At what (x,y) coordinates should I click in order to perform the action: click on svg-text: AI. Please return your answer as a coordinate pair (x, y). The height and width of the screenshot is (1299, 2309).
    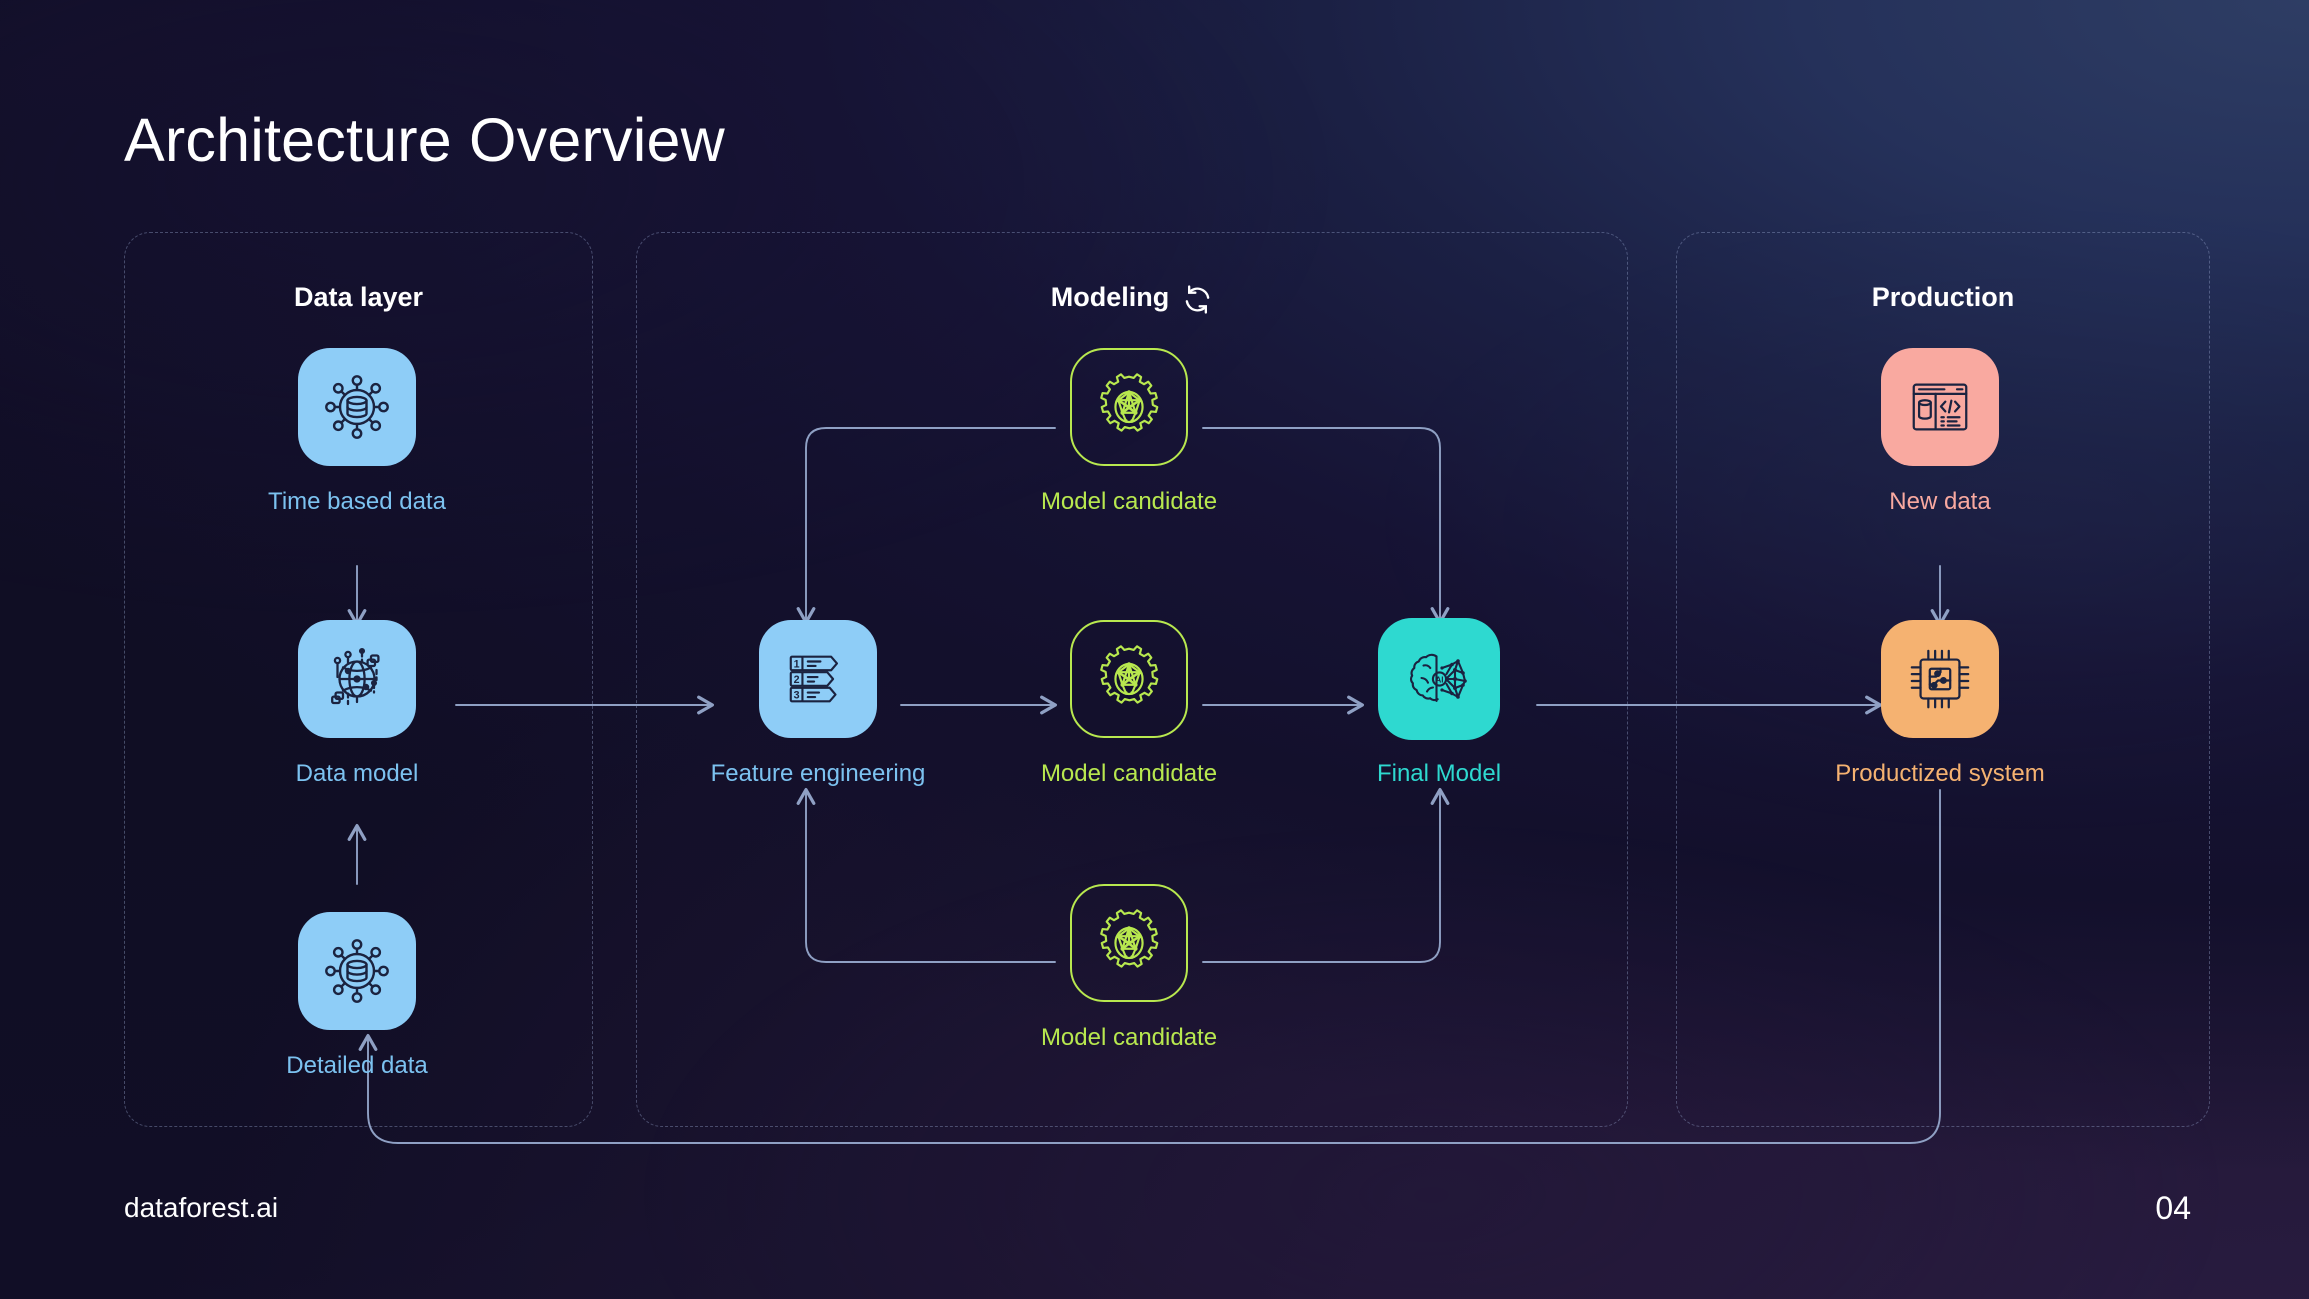
    Looking at the image, I should click on (1440, 680).